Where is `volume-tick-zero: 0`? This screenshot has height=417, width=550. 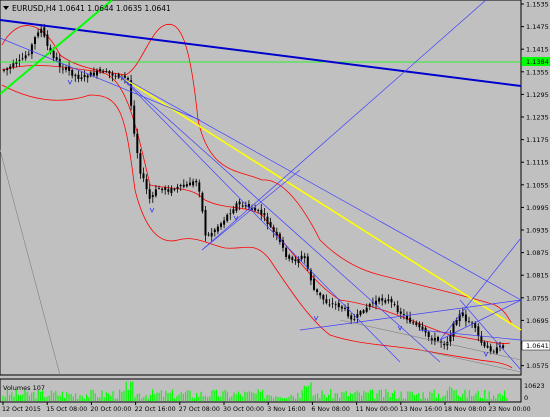
volume-tick-zero: 0 is located at coordinates (526, 398).